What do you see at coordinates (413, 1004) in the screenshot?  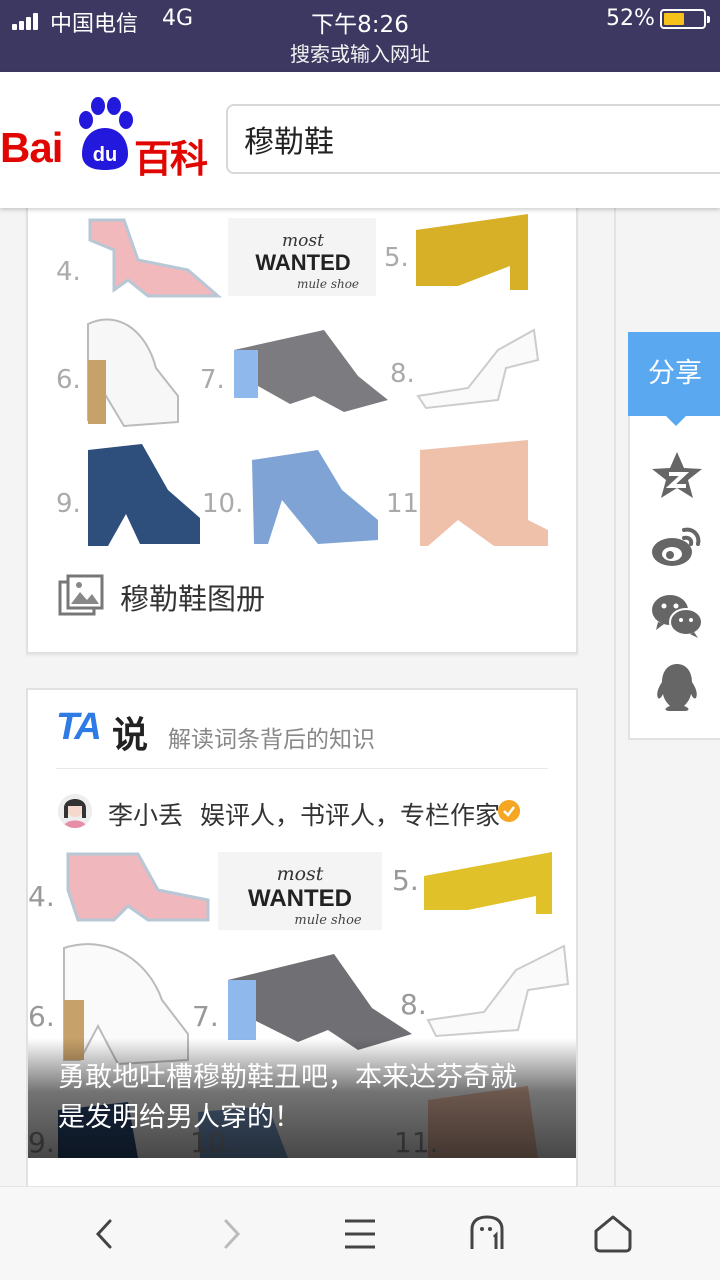 I see `article-label-8: 8.` at bounding box center [413, 1004].